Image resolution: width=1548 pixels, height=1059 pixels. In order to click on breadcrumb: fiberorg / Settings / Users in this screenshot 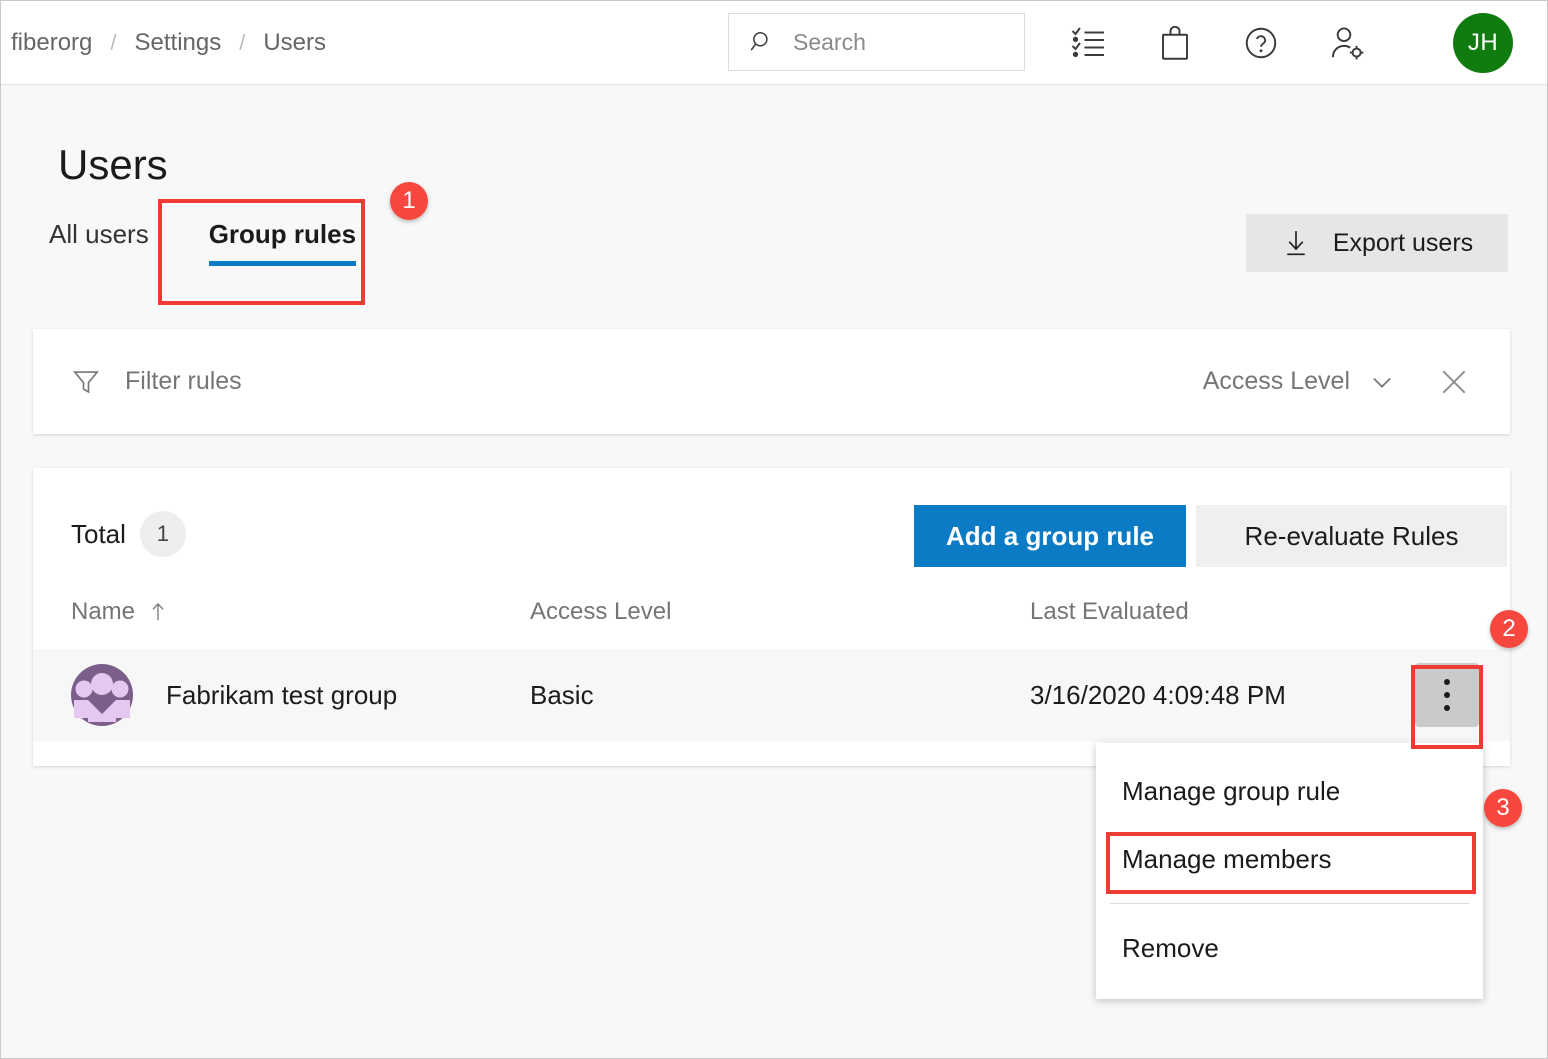, I will do `click(172, 43)`.